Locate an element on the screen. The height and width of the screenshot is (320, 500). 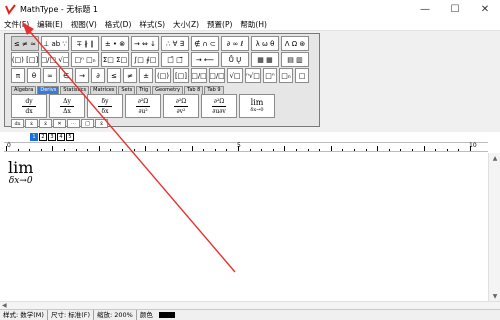
spaces-palette-button: ⊥ ab ∵ is located at coordinates (55, 43).